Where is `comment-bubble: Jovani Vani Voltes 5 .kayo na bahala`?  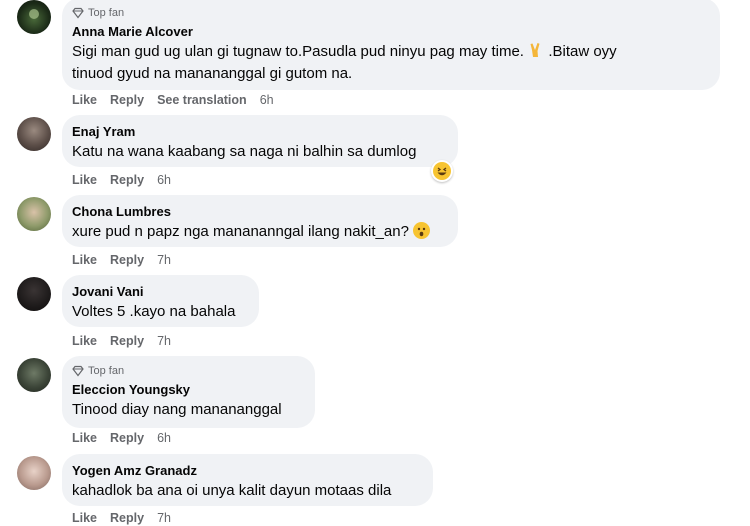
comment-bubble: Jovani Vani Voltes 5 .kayo na bahala is located at coordinates (160, 301).